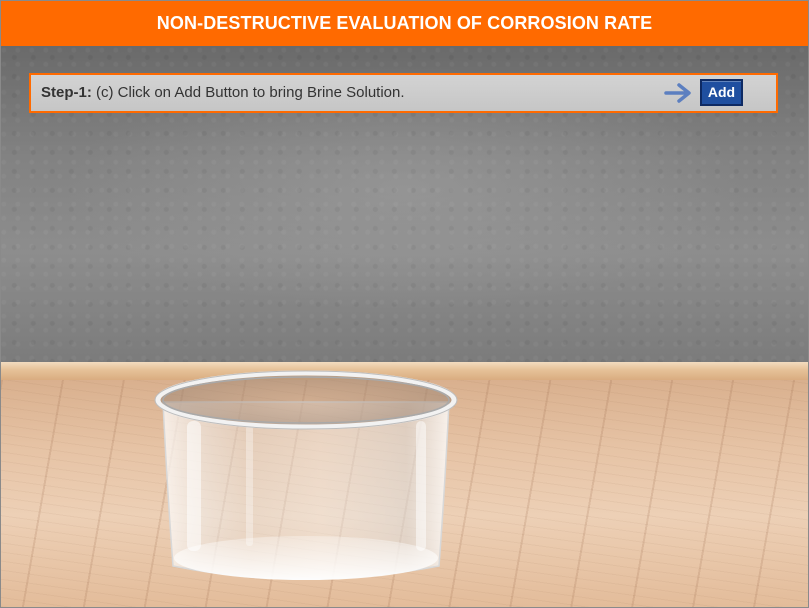 This screenshot has width=809, height=608. What do you see at coordinates (66, 92) in the screenshot?
I see `step-label: Step-1:` at bounding box center [66, 92].